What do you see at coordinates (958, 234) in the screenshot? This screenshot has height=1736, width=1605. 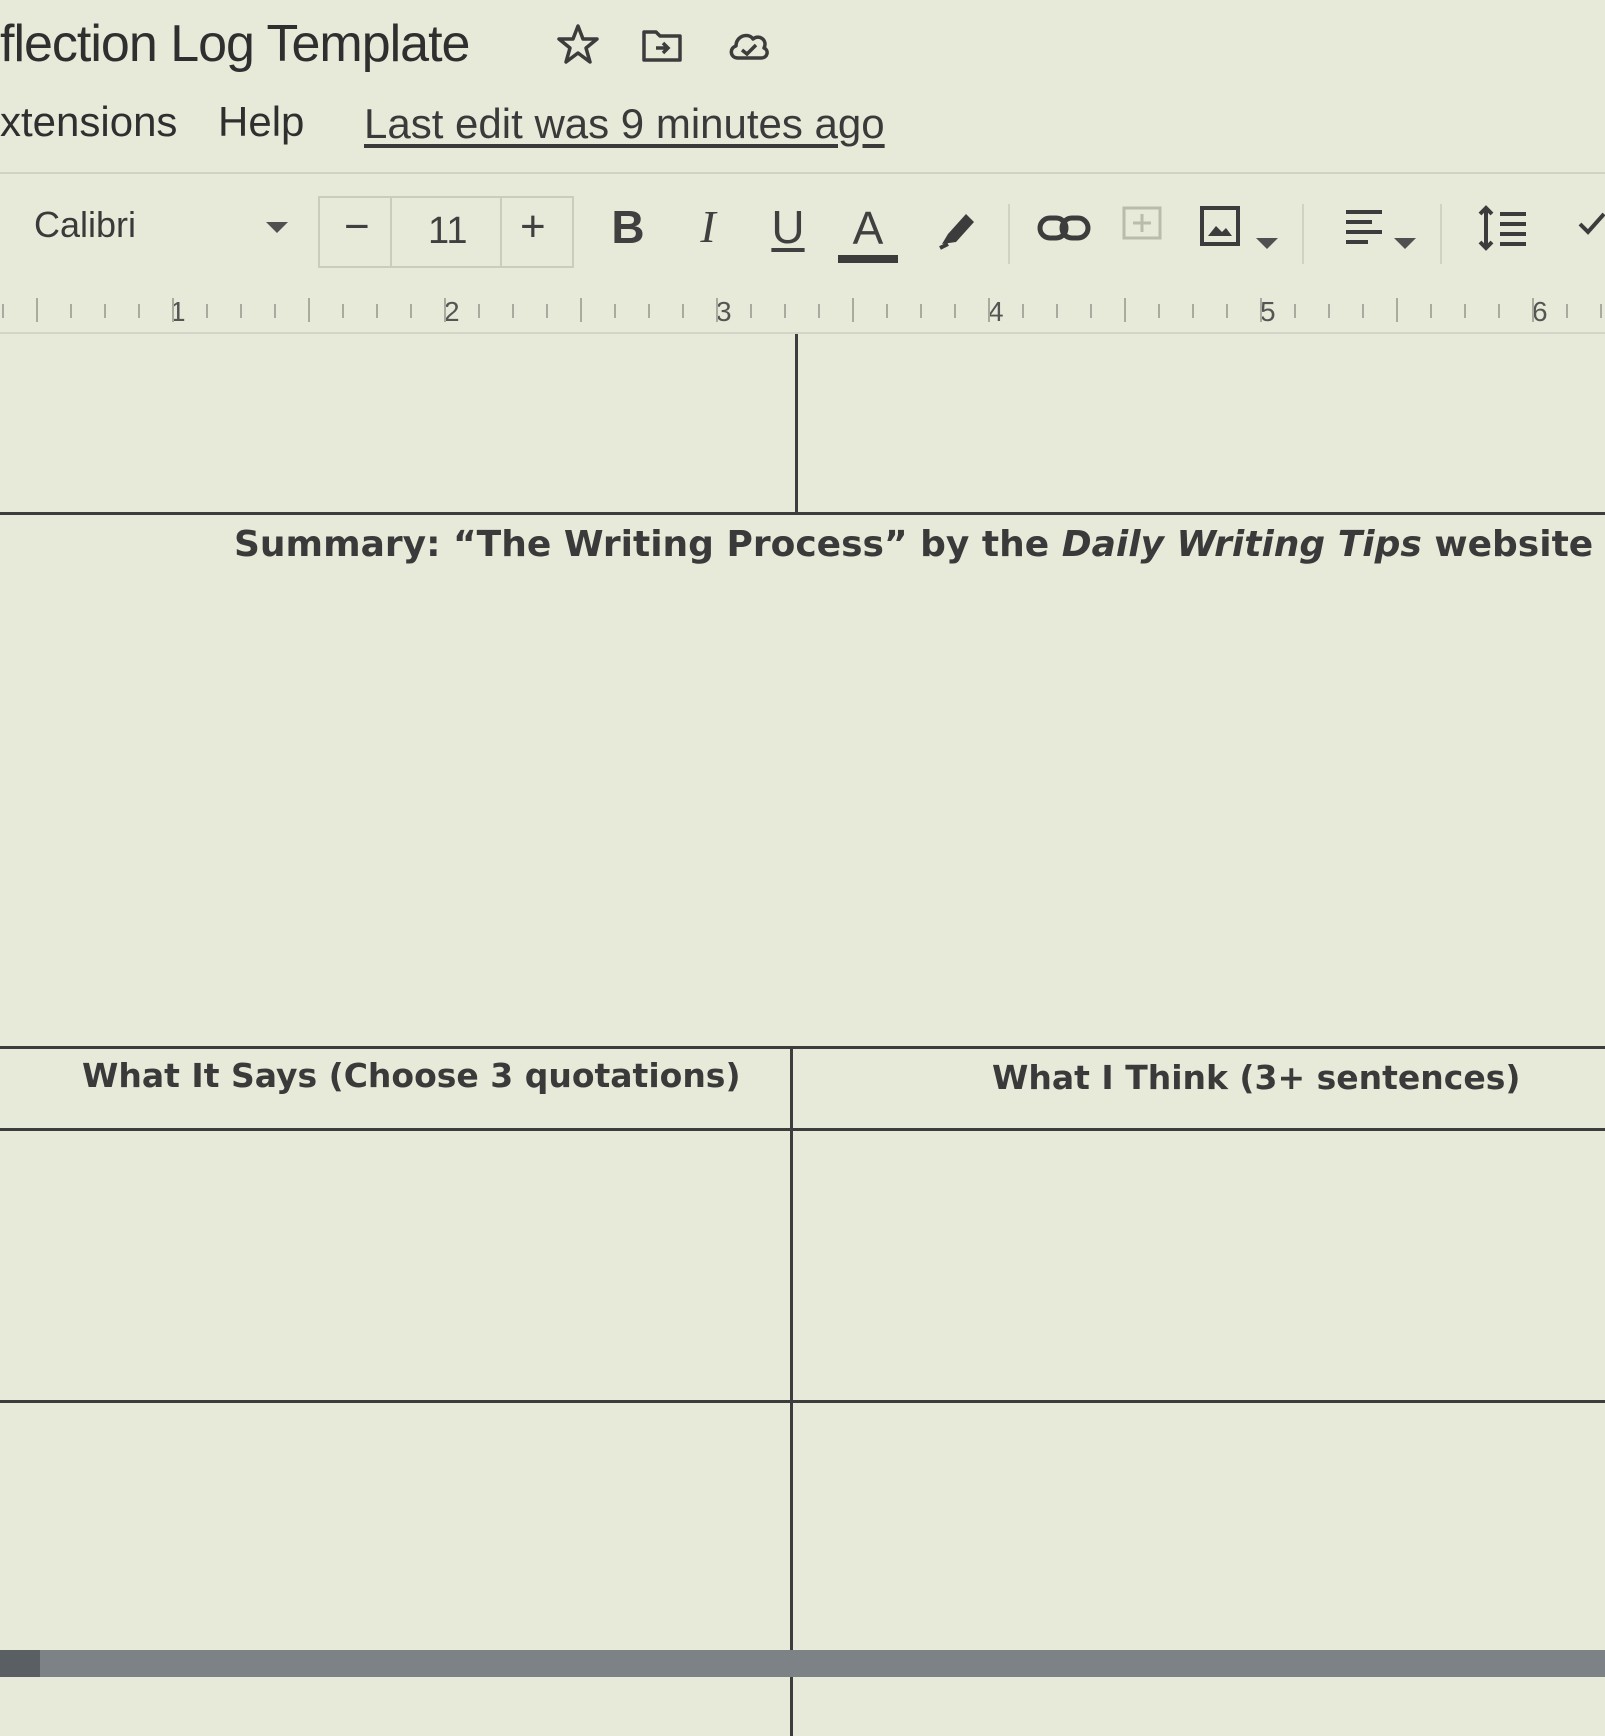 I see `highlight-pen-icon` at bounding box center [958, 234].